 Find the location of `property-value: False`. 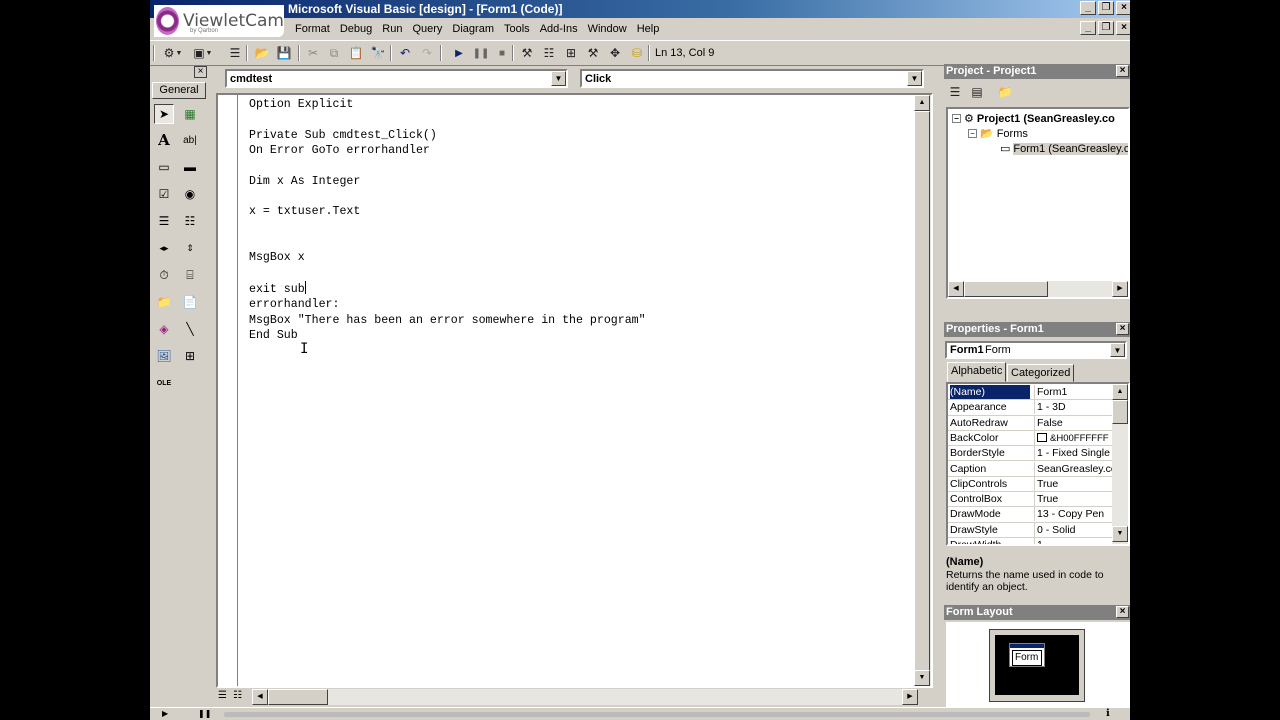

property-value: False is located at coordinates (1073, 422).